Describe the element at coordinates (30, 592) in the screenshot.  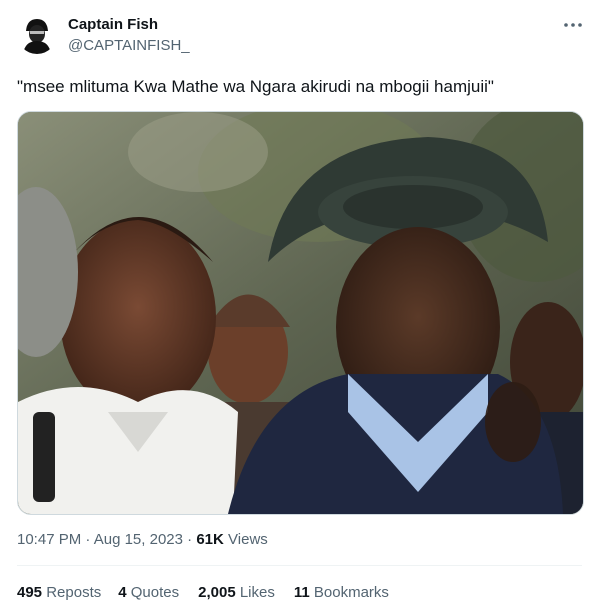
I see `reposts-count: 495` at that location.